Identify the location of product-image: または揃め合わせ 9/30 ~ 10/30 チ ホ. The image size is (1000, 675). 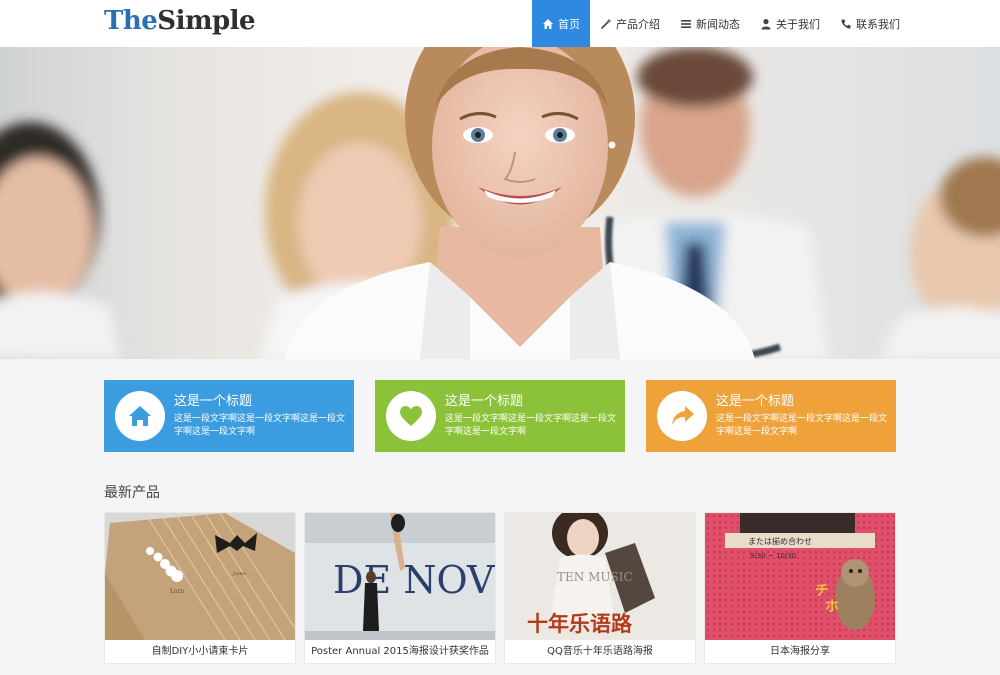
(800, 576).